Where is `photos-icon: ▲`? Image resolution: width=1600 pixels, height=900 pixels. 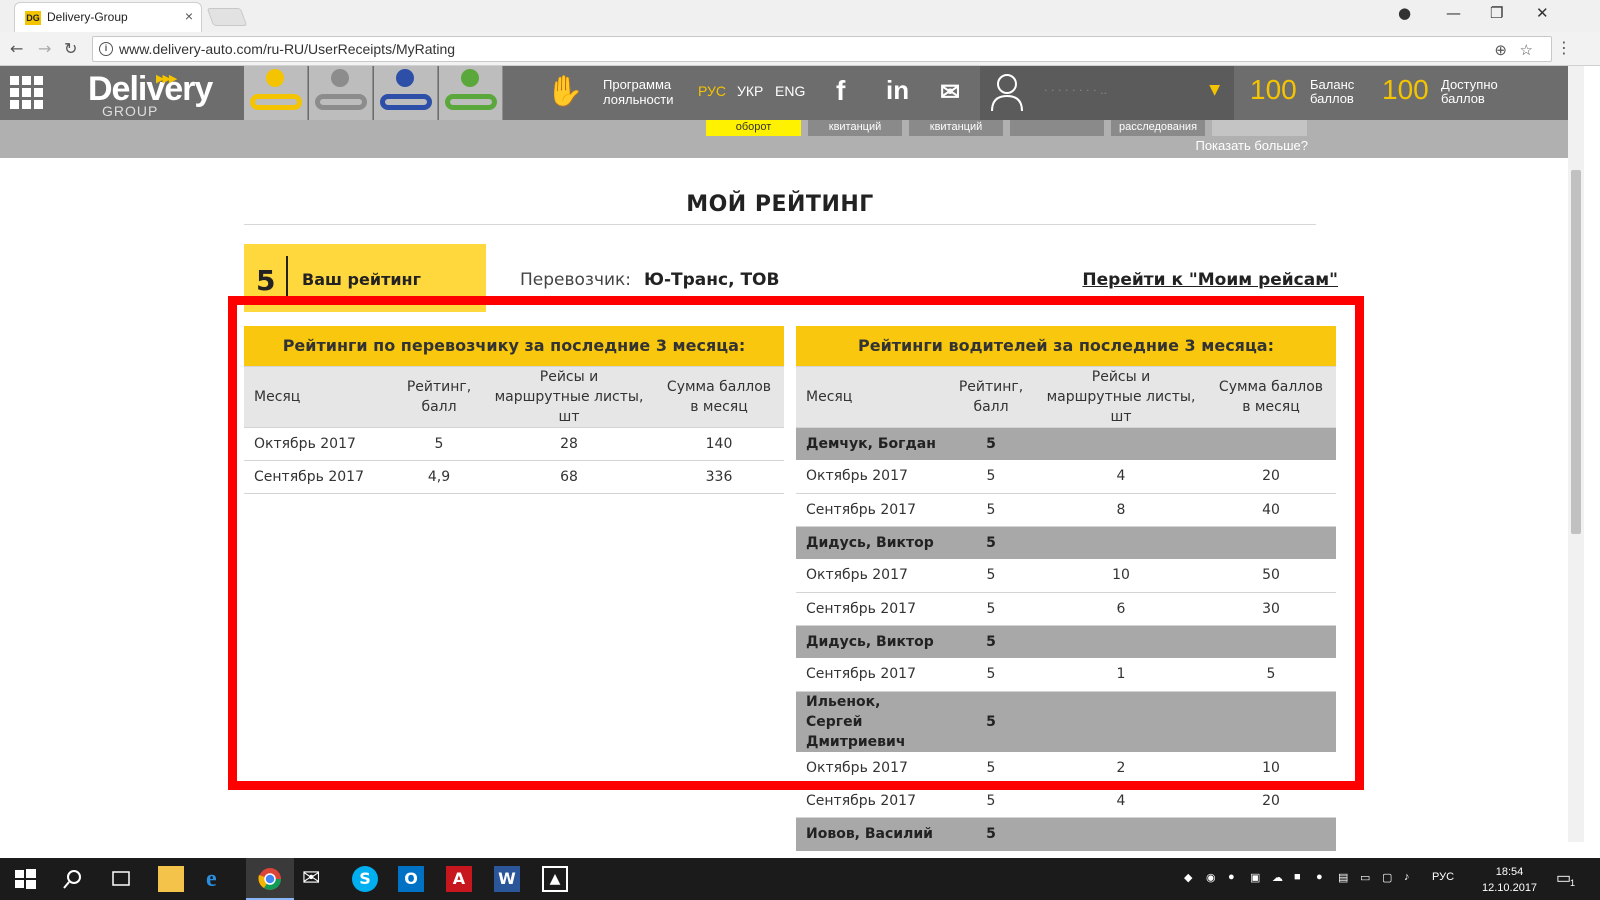 photos-icon: ▲ is located at coordinates (555, 879).